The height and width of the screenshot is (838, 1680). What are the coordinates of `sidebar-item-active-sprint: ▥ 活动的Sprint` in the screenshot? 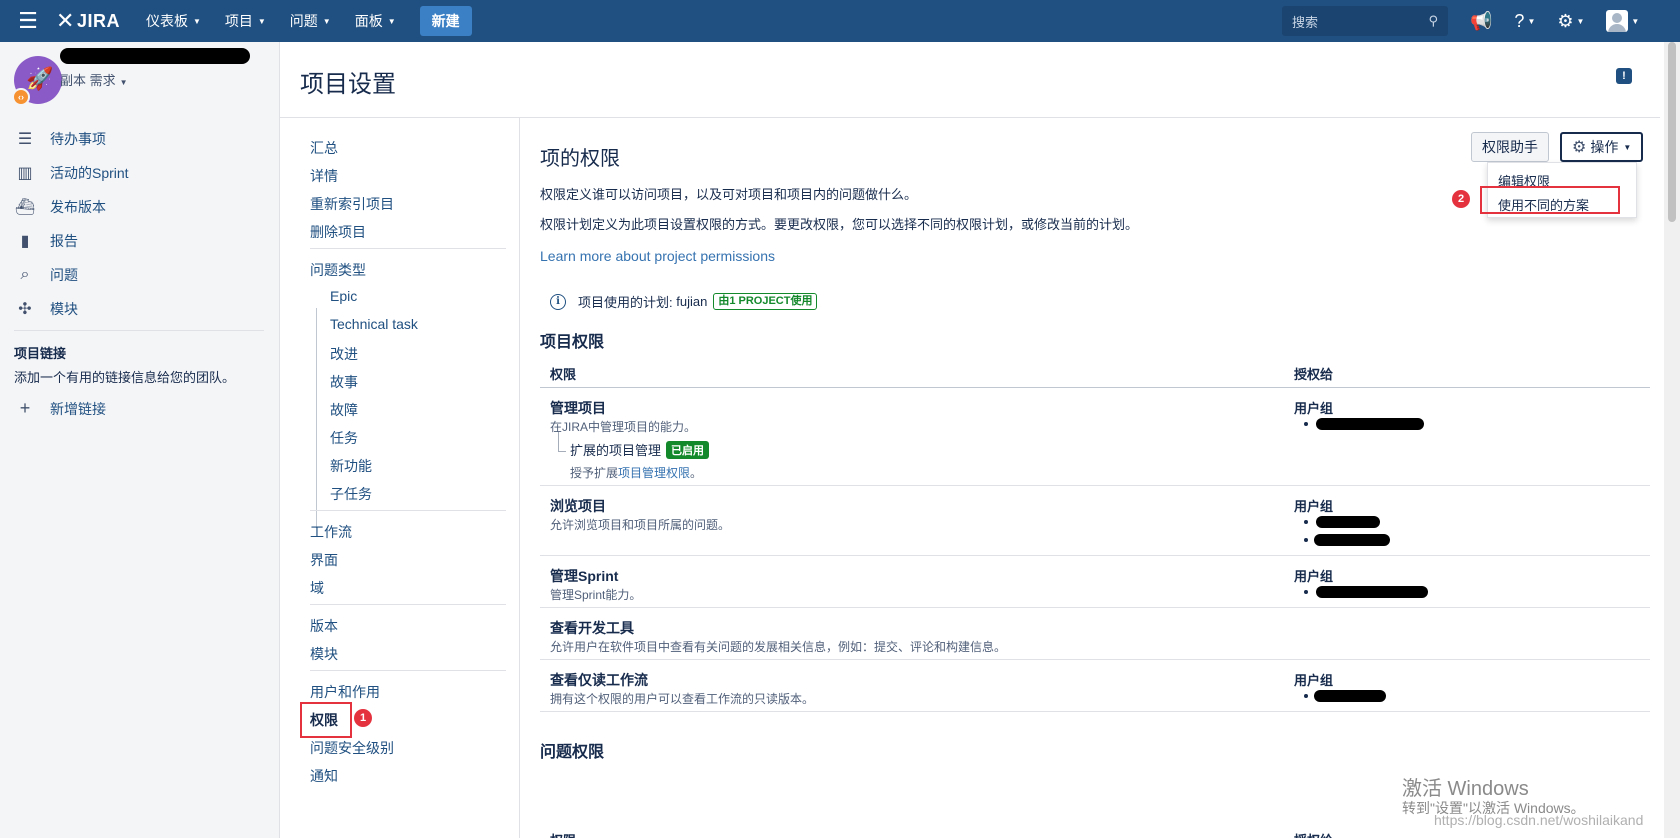 It's located at (71, 173).